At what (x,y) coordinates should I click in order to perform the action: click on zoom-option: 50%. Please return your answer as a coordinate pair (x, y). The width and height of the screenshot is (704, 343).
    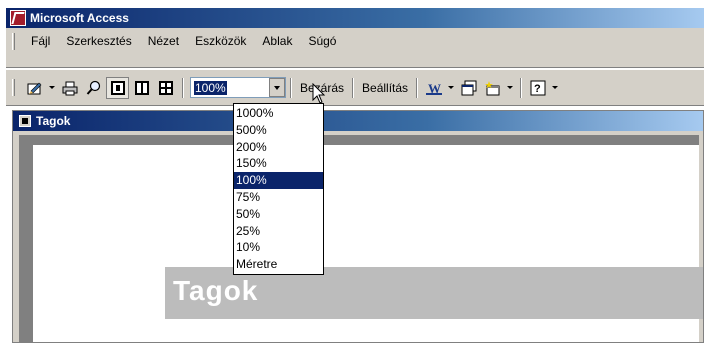
    Looking at the image, I should click on (278, 214).